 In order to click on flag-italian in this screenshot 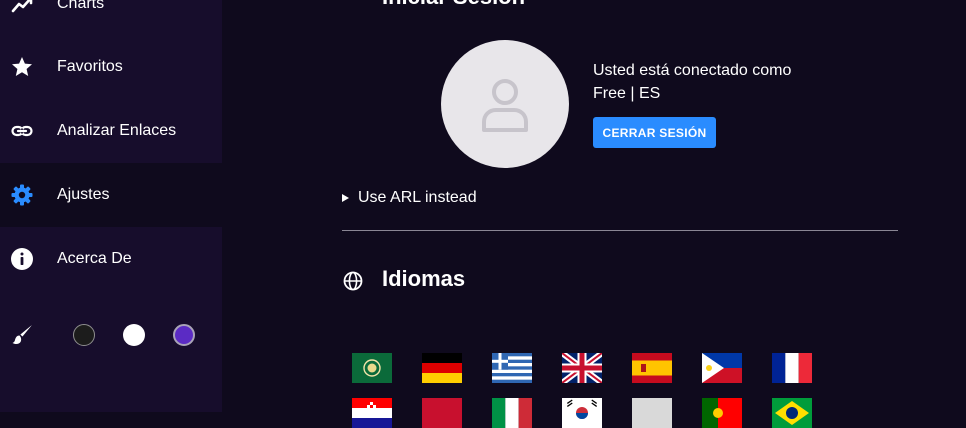, I will do `click(512, 413)`.